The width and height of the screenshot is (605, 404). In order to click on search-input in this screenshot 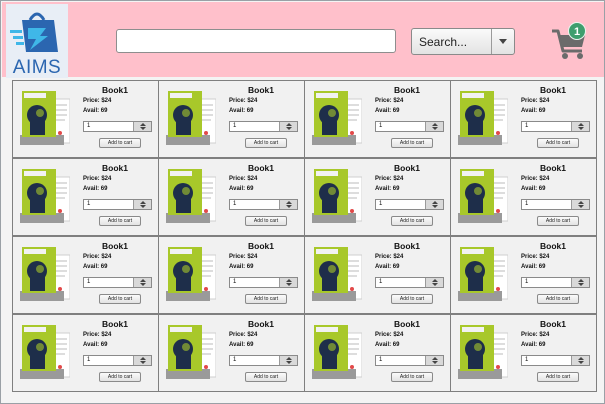, I will do `click(256, 41)`.